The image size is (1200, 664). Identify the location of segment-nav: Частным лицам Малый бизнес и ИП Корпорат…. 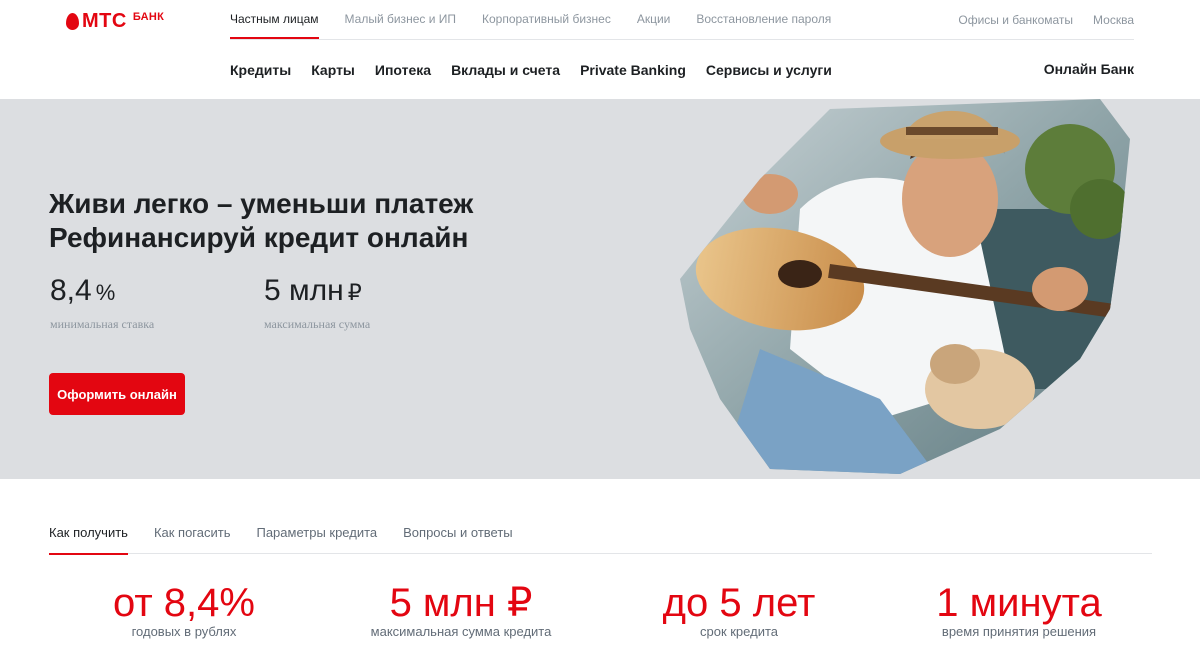
(543, 19).